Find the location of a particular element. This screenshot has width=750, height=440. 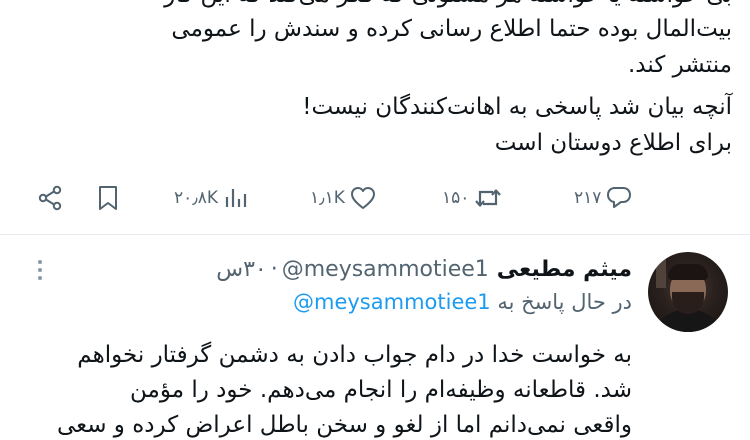

reply-icon is located at coordinates (619, 198).